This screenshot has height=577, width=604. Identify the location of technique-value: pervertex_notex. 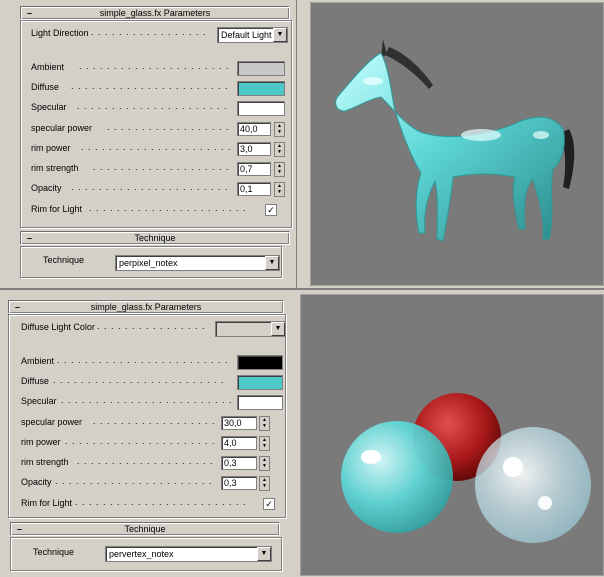
(141, 554).